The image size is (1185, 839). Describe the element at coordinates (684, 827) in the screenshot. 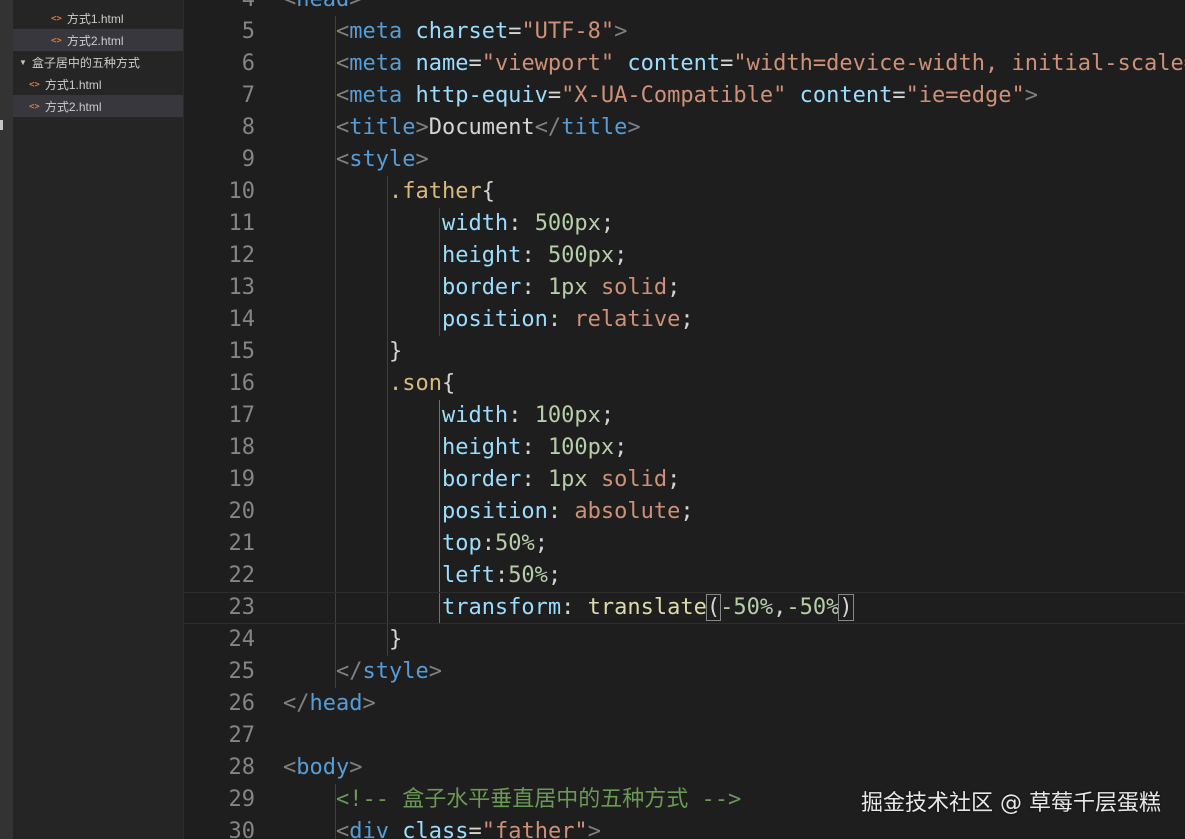

I see `code-line: 30 <div class="father">` at that location.